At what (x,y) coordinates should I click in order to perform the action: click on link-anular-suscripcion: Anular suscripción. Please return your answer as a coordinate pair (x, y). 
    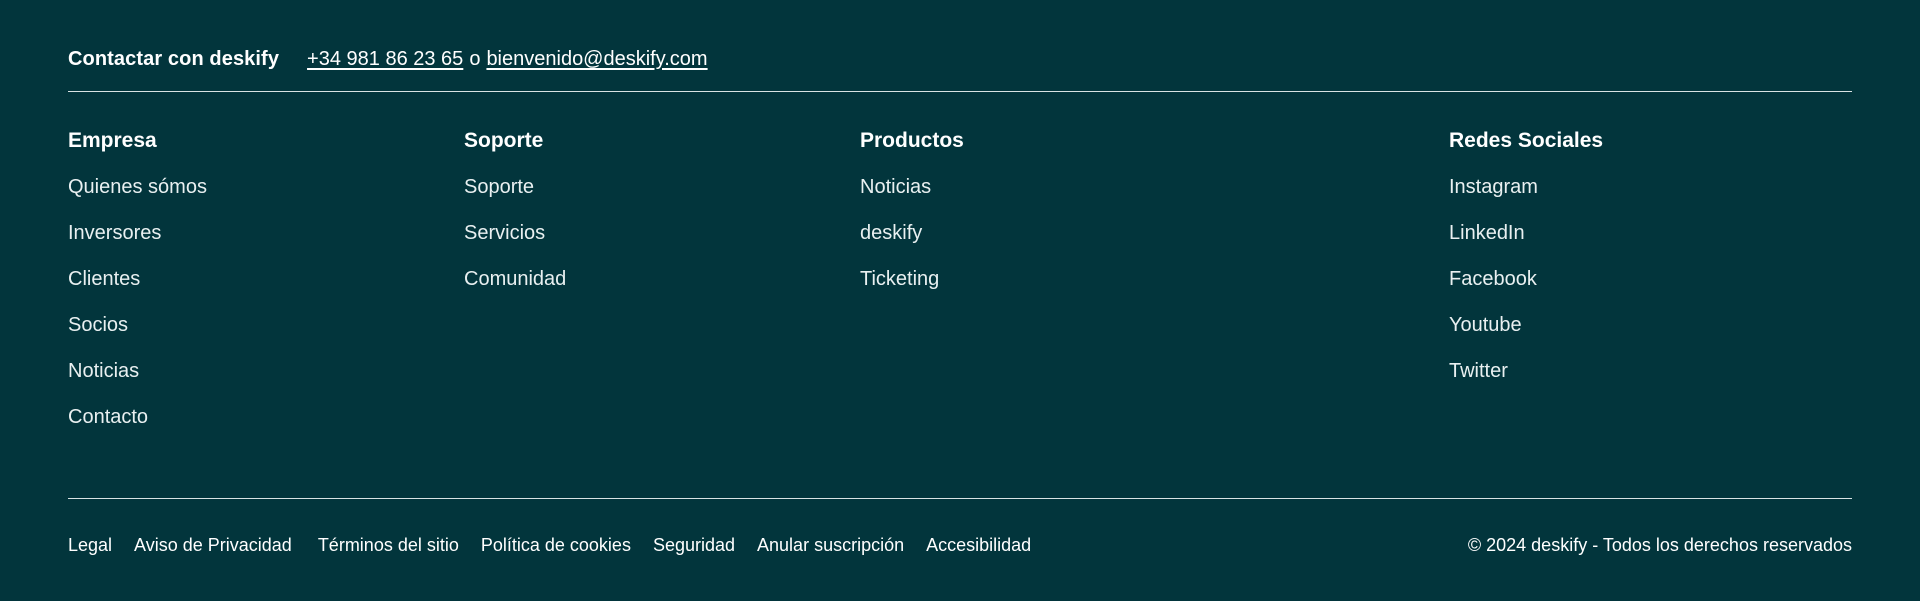
    Looking at the image, I should click on (830, 545).